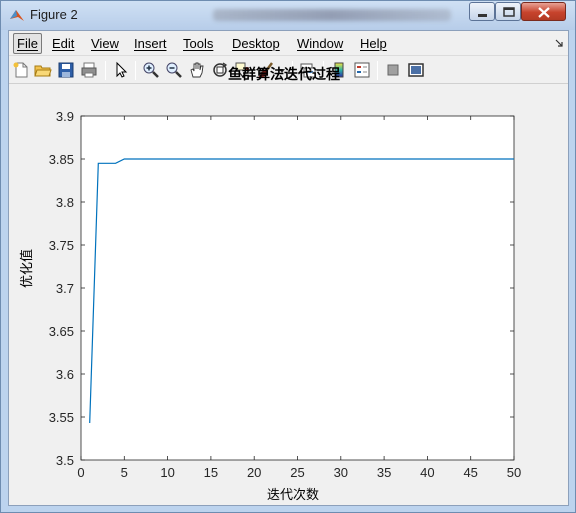 Image resolution: width=576 pixels, height=513 pixels. What do you see at coordinates (61, 159) in the screenshot?
I see `y-tick-label: 3.85` at bounding box center [61, 159].